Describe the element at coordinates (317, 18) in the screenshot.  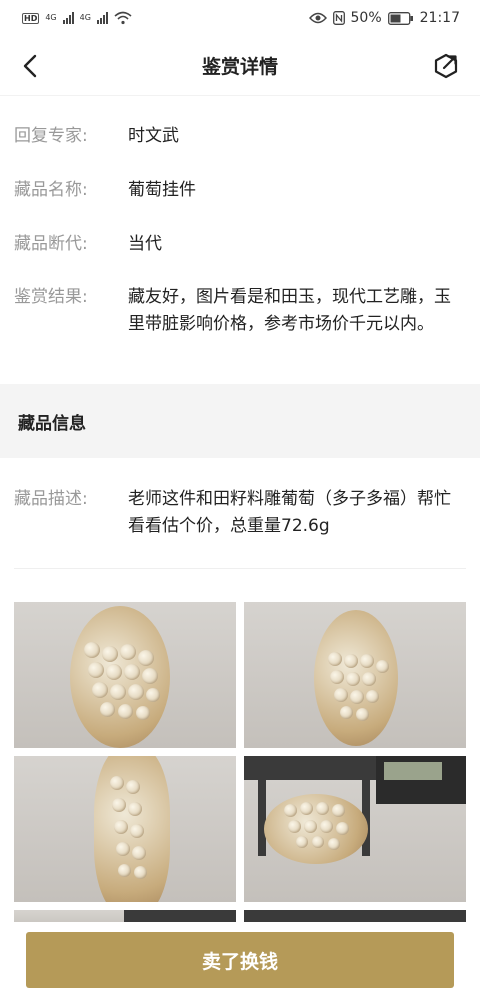
I see `eye-icon` at that location.